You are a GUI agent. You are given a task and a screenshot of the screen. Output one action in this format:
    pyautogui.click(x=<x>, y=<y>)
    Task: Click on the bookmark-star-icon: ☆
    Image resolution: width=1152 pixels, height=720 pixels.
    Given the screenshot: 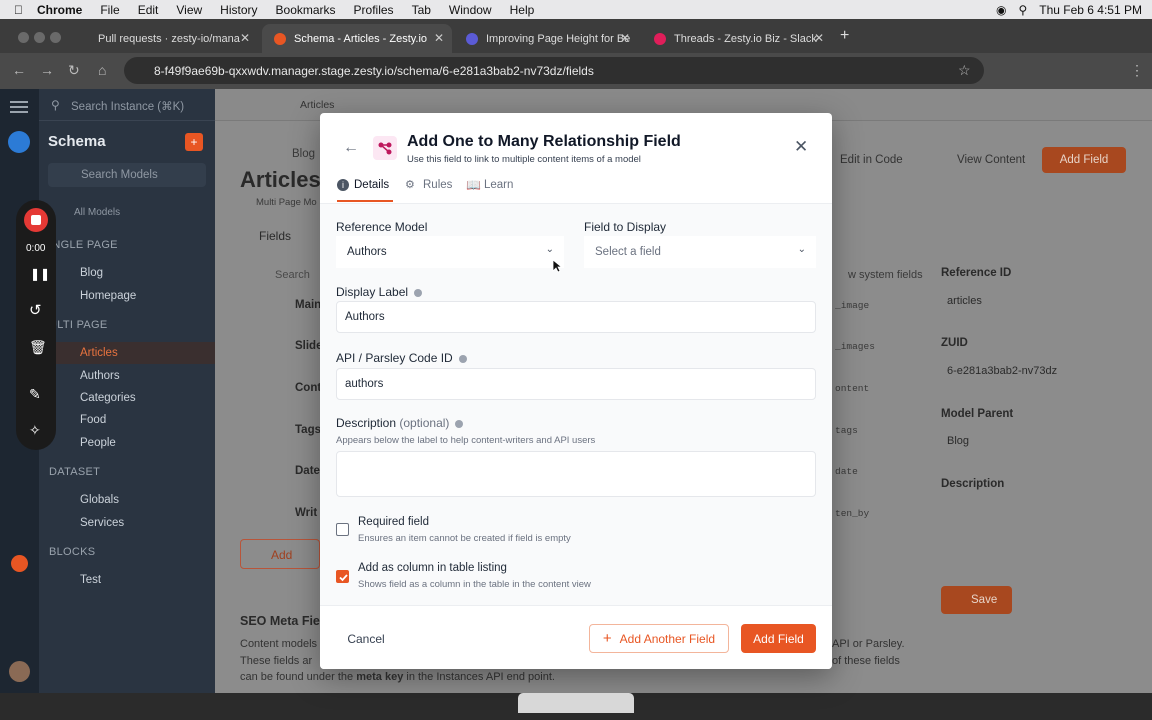 What is the action you would take?
    pyautogui.click(x=964, y=70)
    